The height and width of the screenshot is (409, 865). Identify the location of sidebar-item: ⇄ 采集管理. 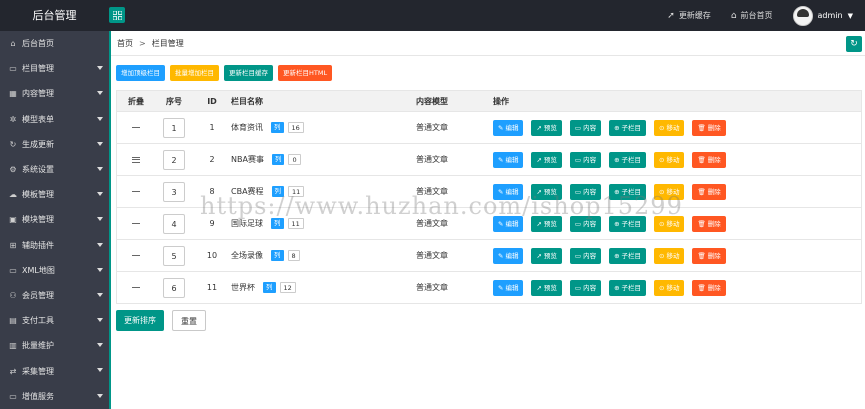
(54, 370).